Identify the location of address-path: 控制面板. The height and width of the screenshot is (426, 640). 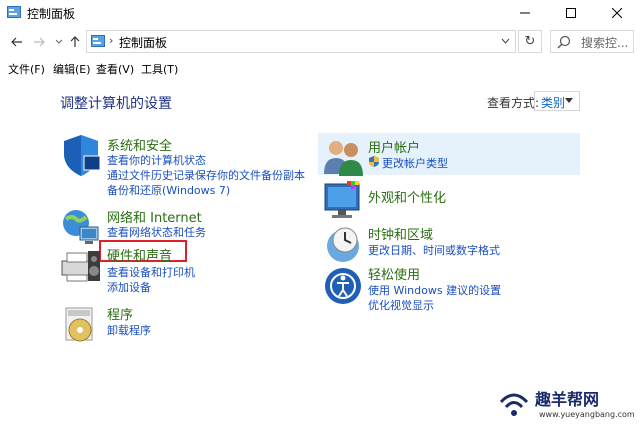
(143, 42).